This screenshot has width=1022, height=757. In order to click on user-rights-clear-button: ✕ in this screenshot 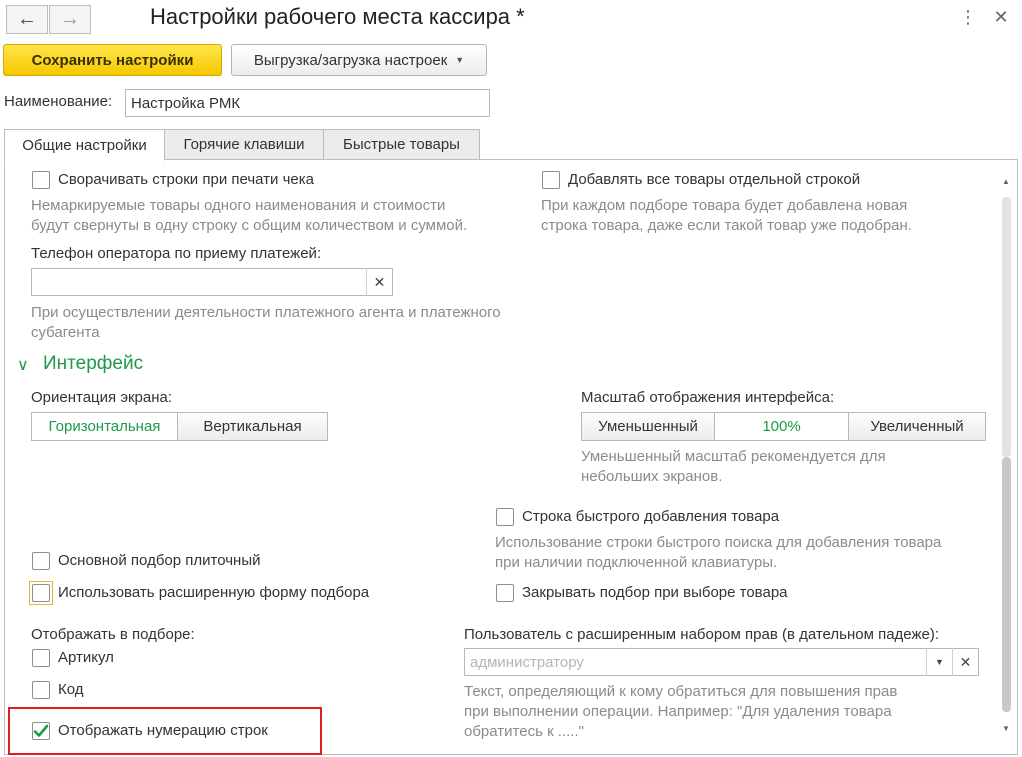, I will do `click(965, 662)`.